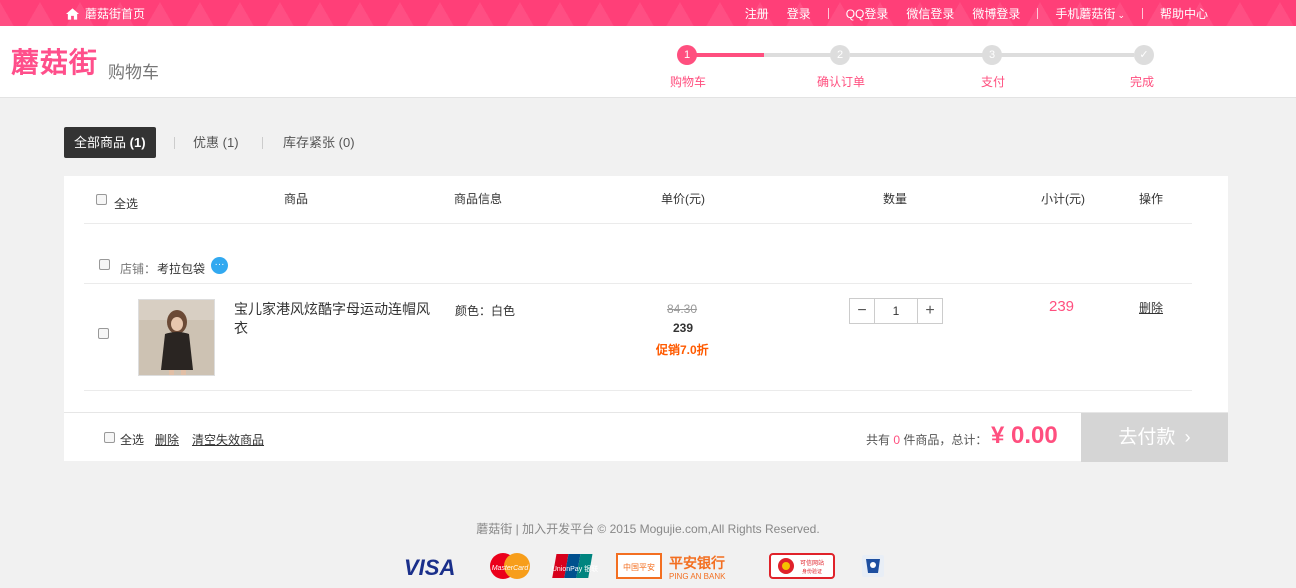 This screenshot has height=588, width=1296. Describe the element at coordinates (1121, 14) in the screenshot. I see `chevron-down-icon: ⌄` at that location.